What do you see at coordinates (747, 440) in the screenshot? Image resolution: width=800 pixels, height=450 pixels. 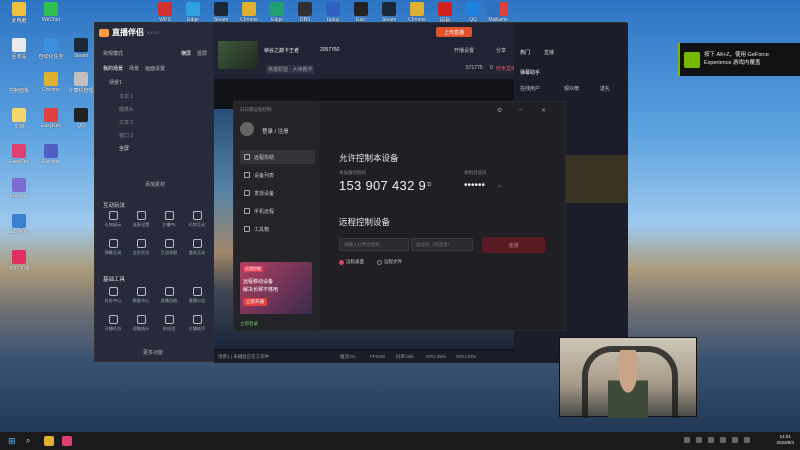 I see `volume-icon` at bounding box center [747, 440].